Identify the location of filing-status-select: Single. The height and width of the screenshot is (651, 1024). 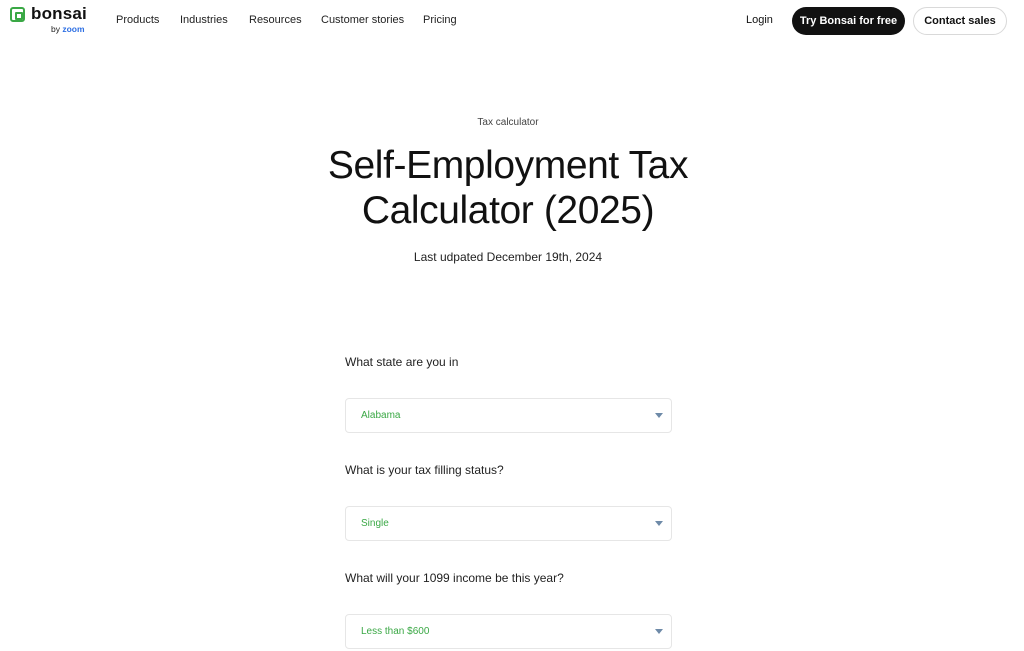
(508, 523).